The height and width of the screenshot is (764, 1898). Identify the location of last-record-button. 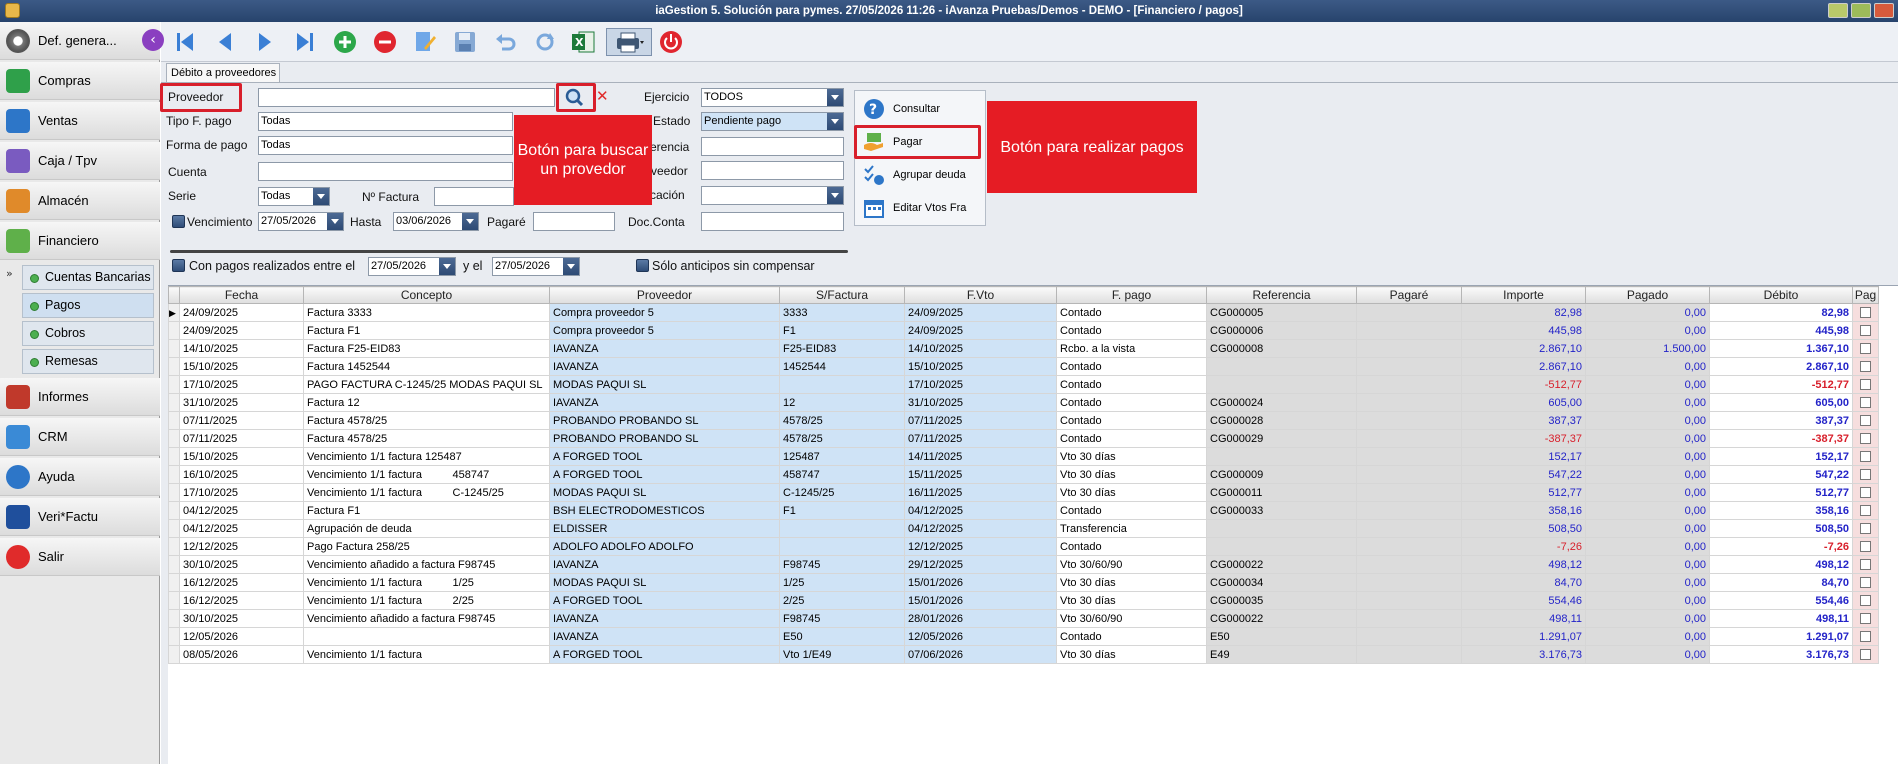
(305, 42).